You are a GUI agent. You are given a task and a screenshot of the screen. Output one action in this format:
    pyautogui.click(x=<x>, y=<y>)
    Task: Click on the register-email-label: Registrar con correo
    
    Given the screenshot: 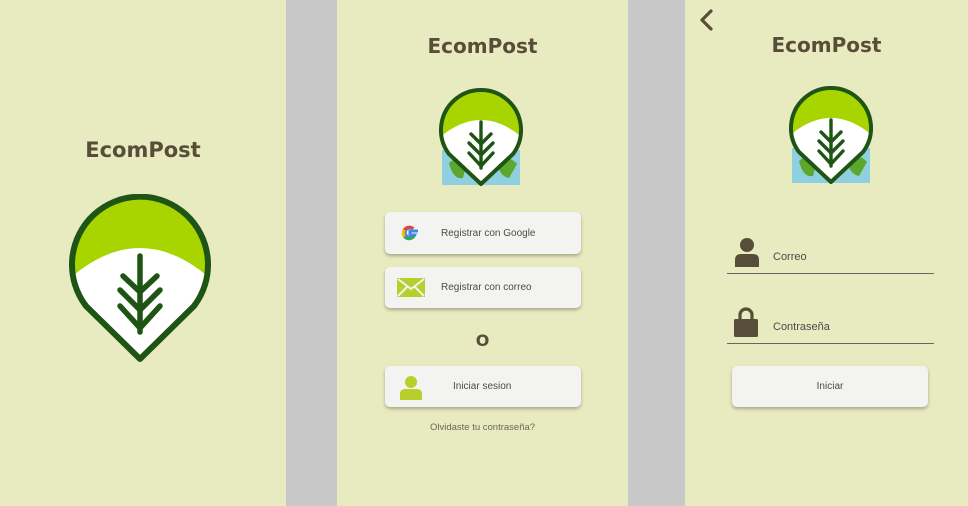 What is the action you would take?
    pyautogui.click(x=486, y=287)
    